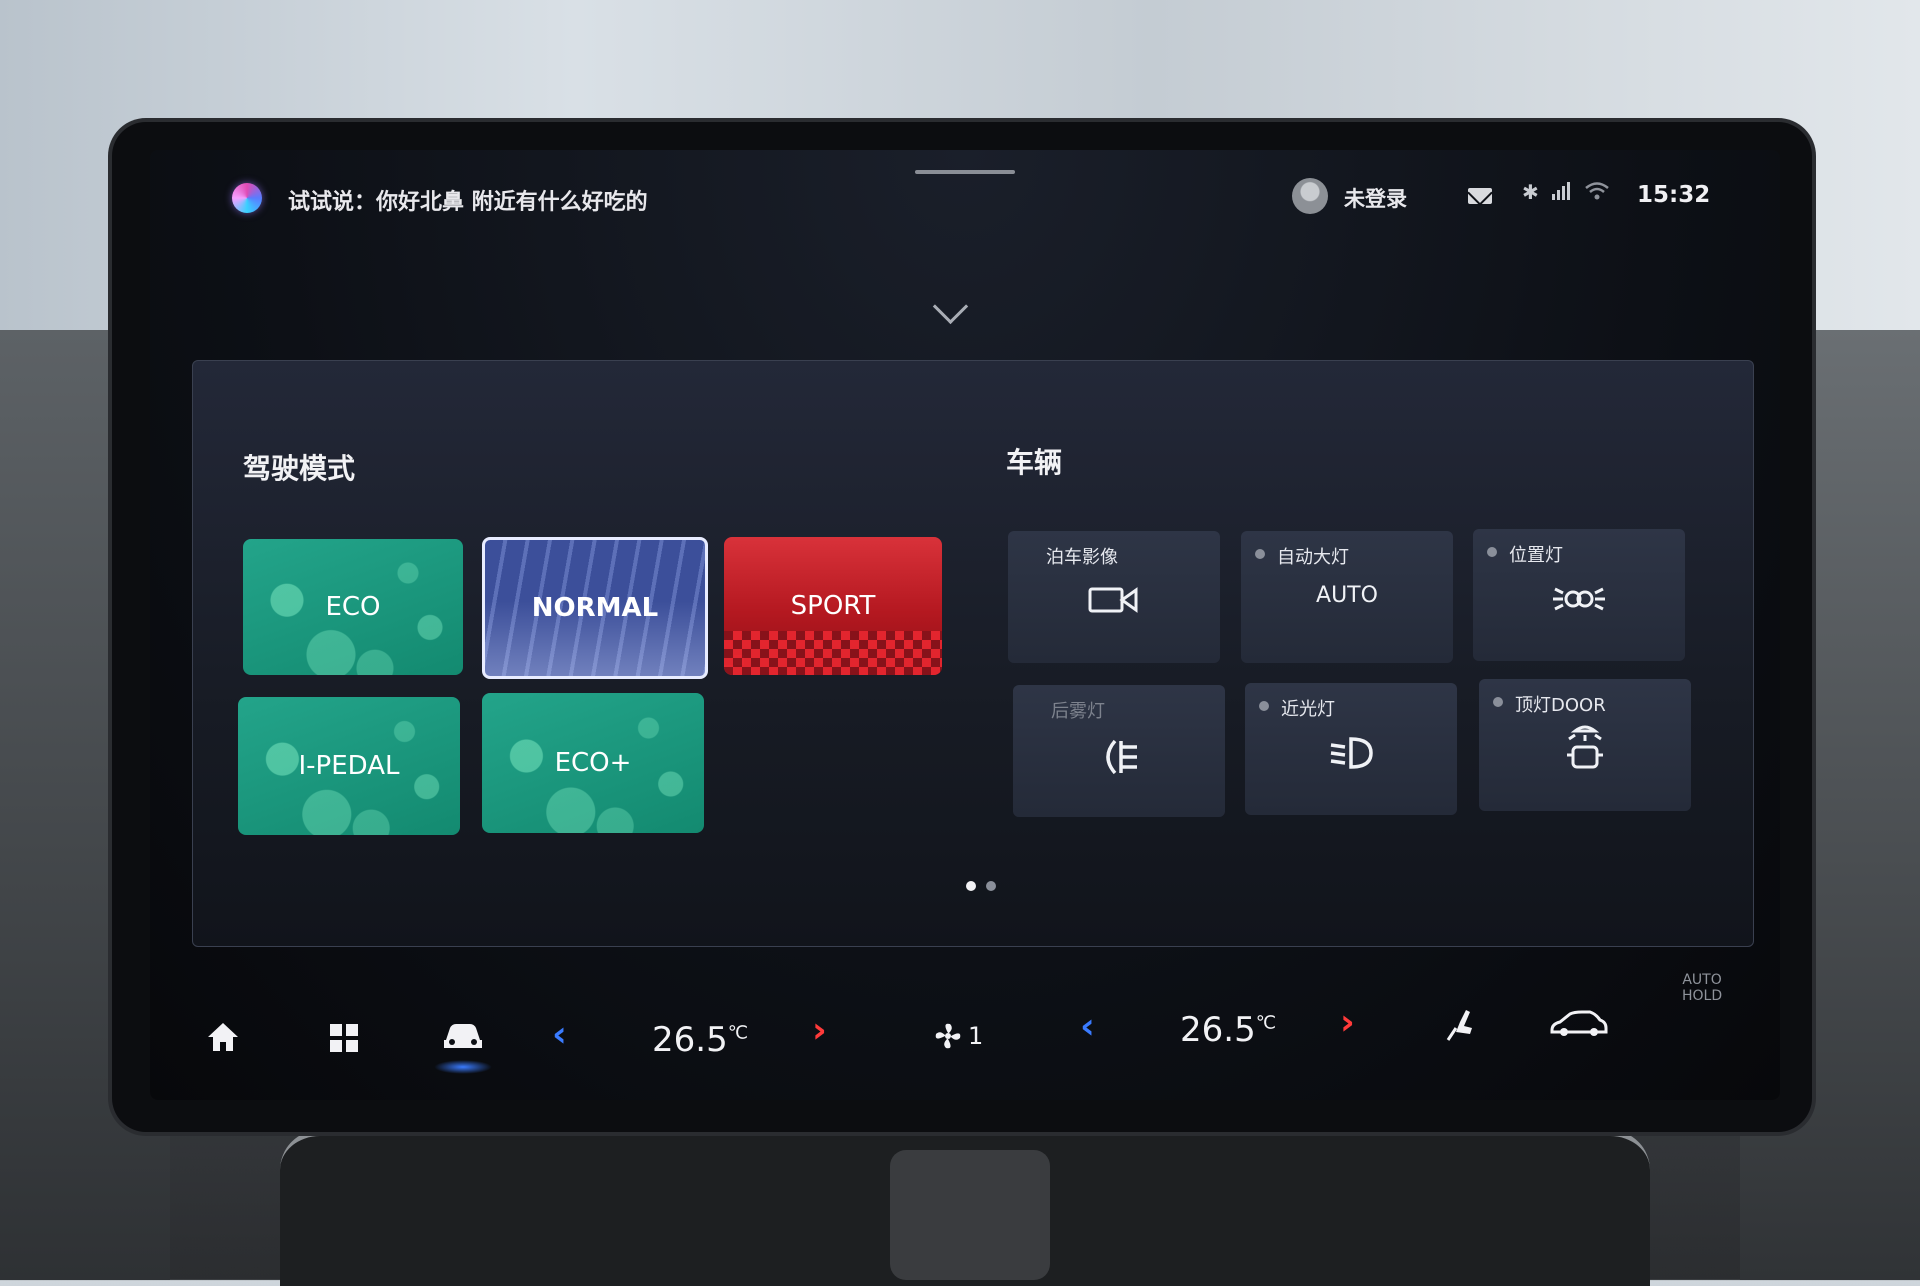 The width and height of the screenshot is (1920, 1286). What do you see at coordinates (819, 1030) in the screenshot?
I see `left-temp-up-button: ›` at bounding box center [819, 1030].